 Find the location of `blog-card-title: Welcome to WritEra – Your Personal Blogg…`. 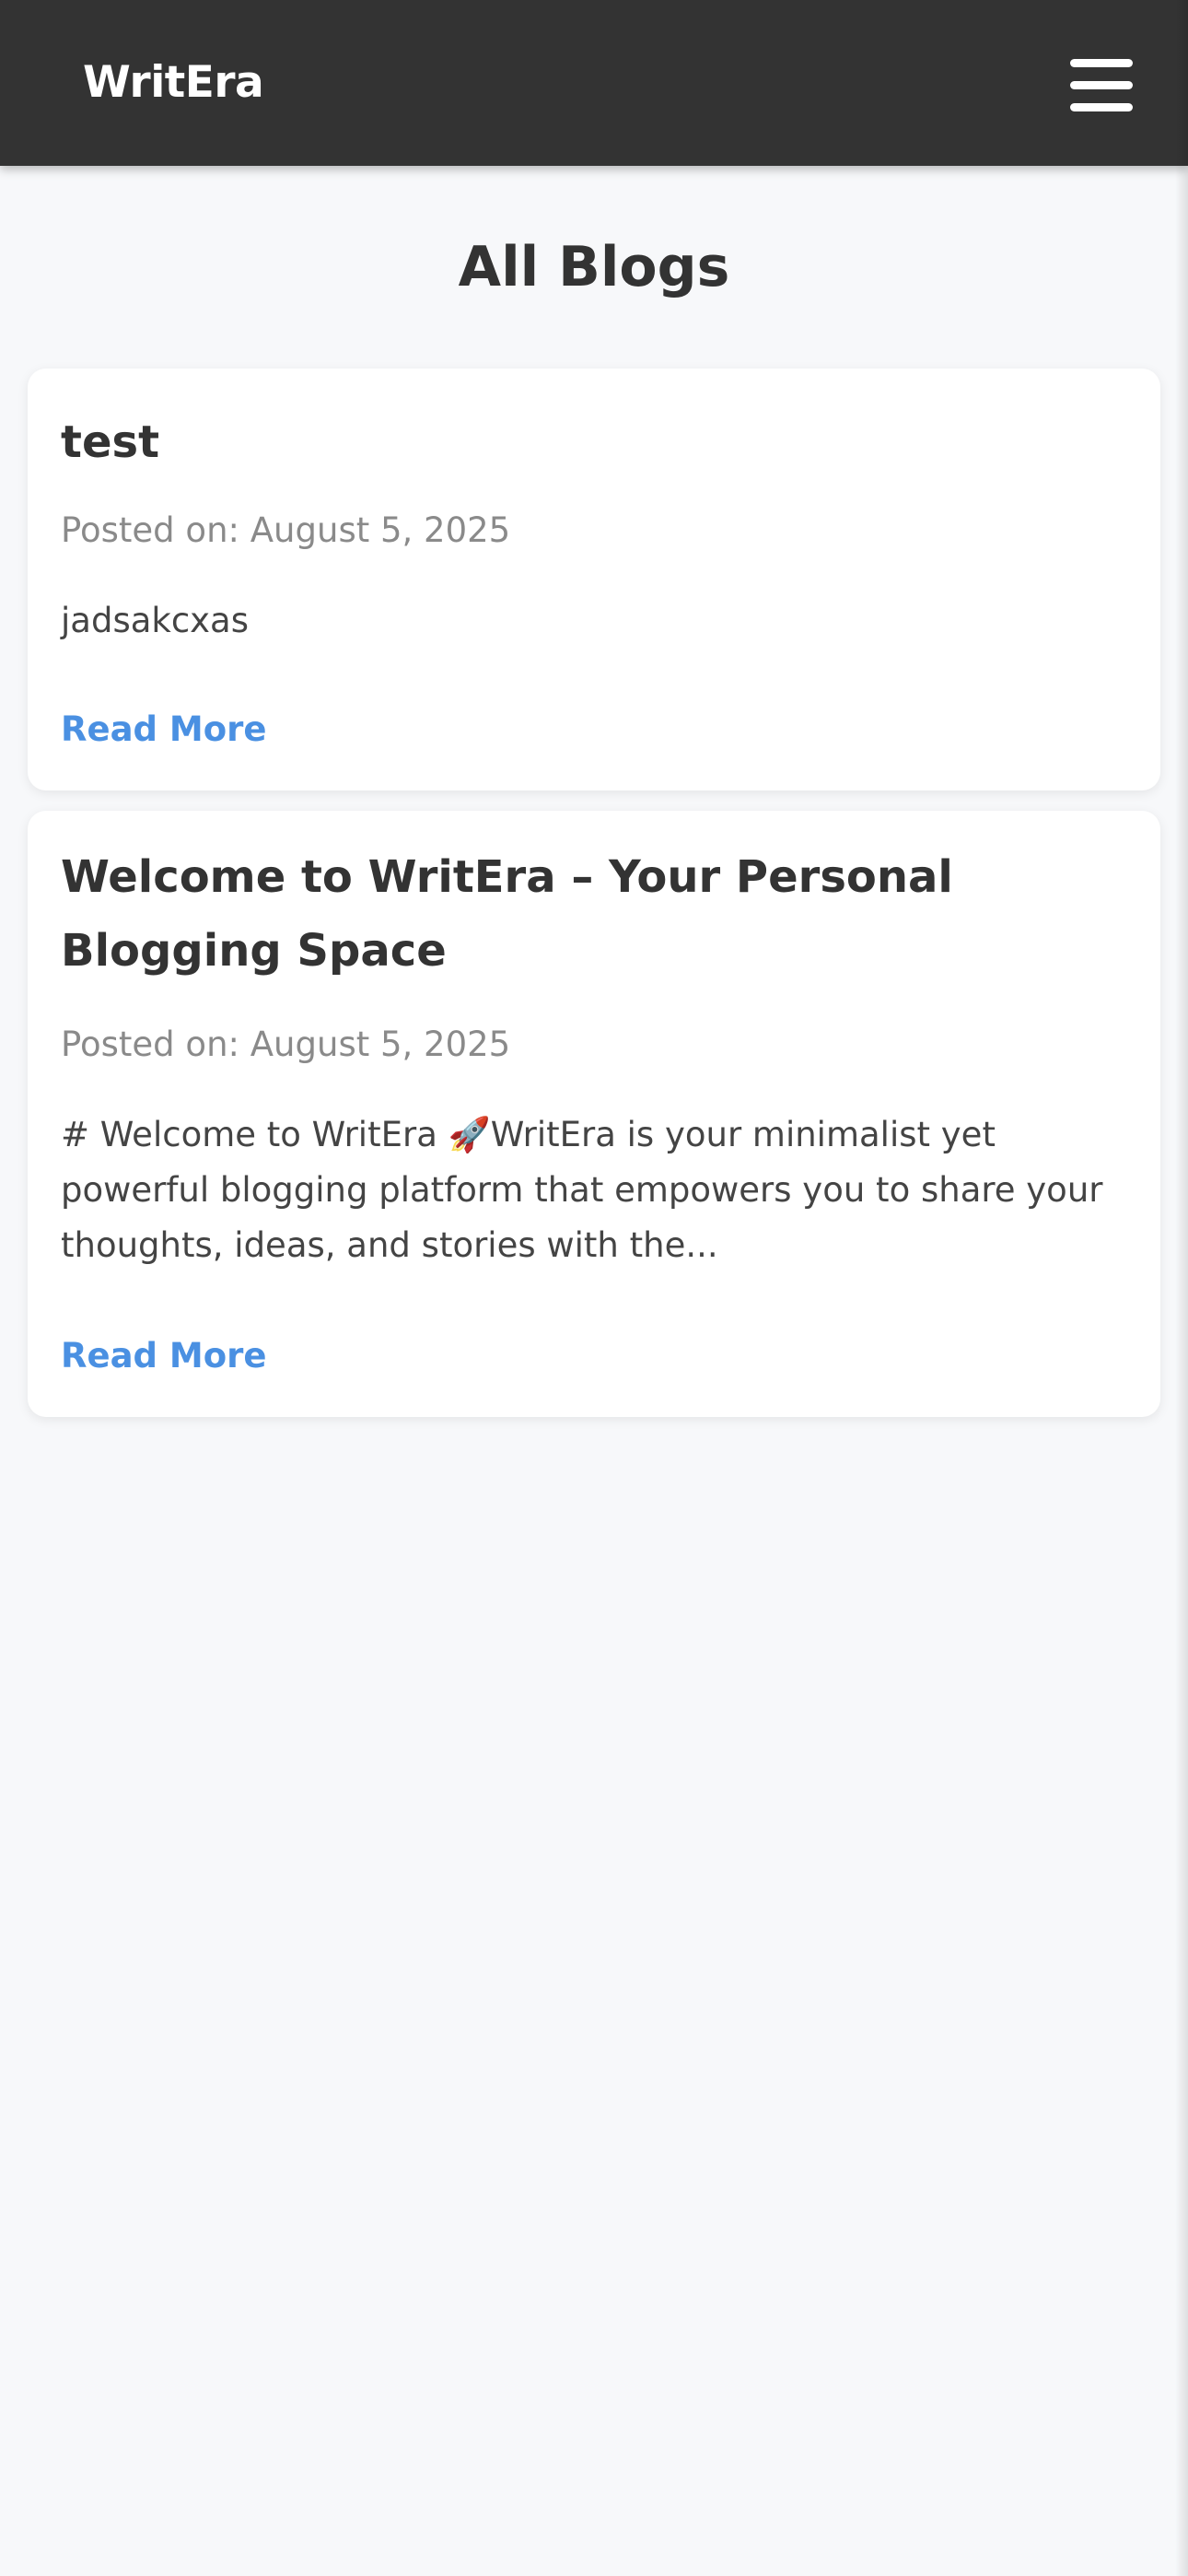

blog-card-title: Welcome to WritEra – Your Personal Blogg… is located at coordinates (507, 914).